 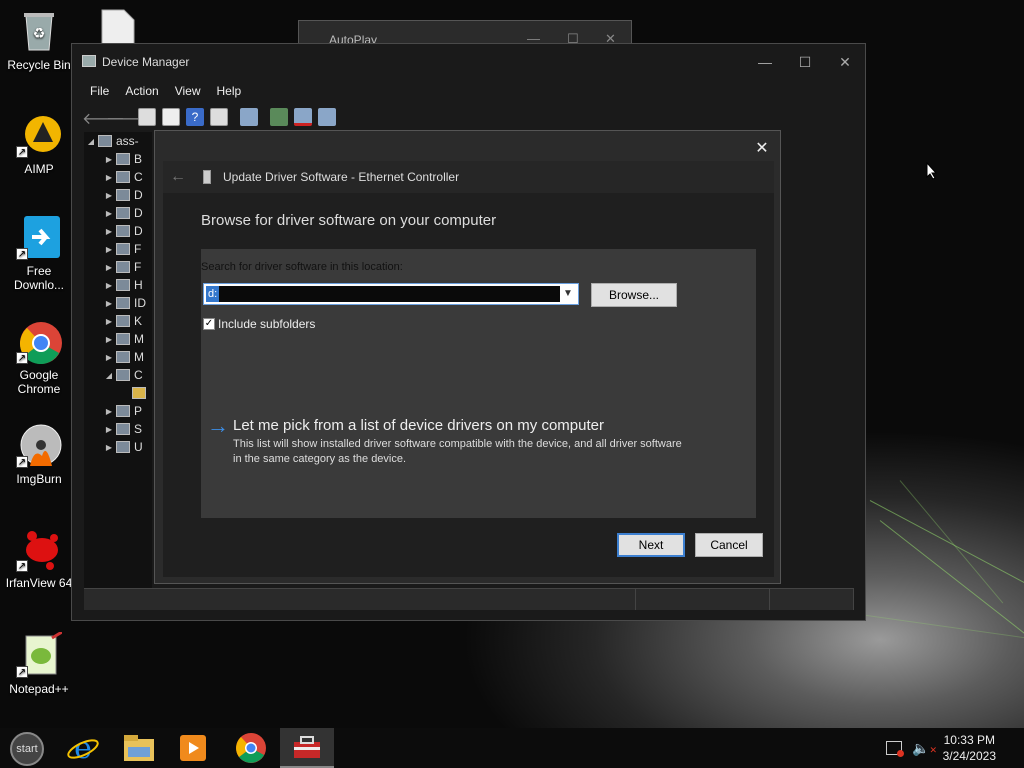 I want to click on next-button: Next, so click(x=651, y=545).